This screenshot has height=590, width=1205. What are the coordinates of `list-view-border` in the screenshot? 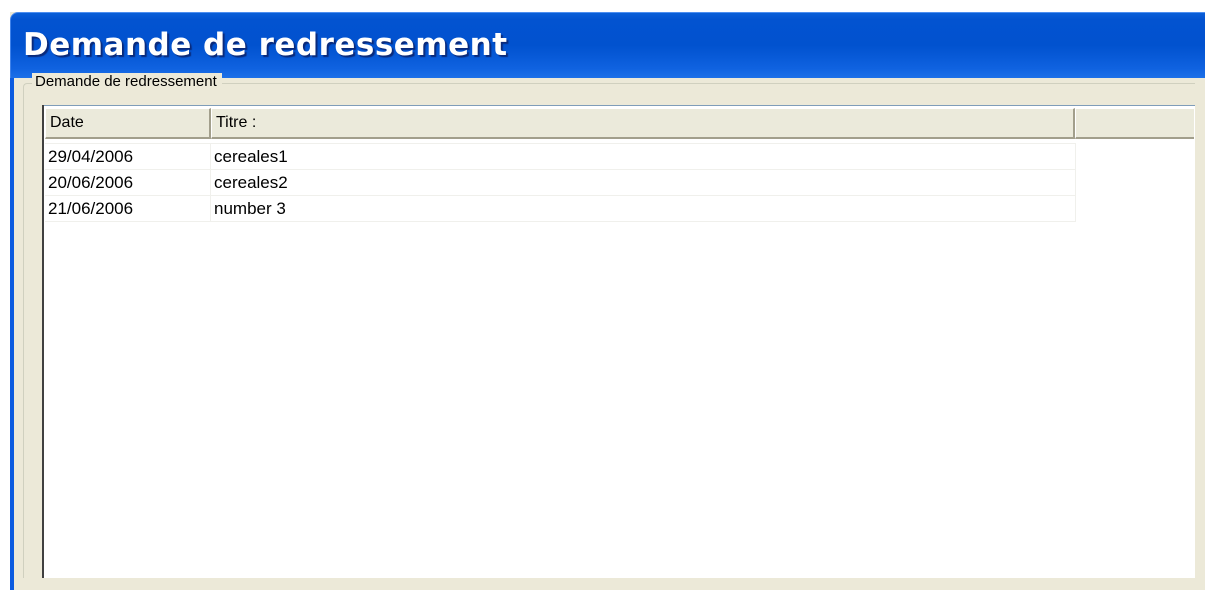 It's located at (43, 341).